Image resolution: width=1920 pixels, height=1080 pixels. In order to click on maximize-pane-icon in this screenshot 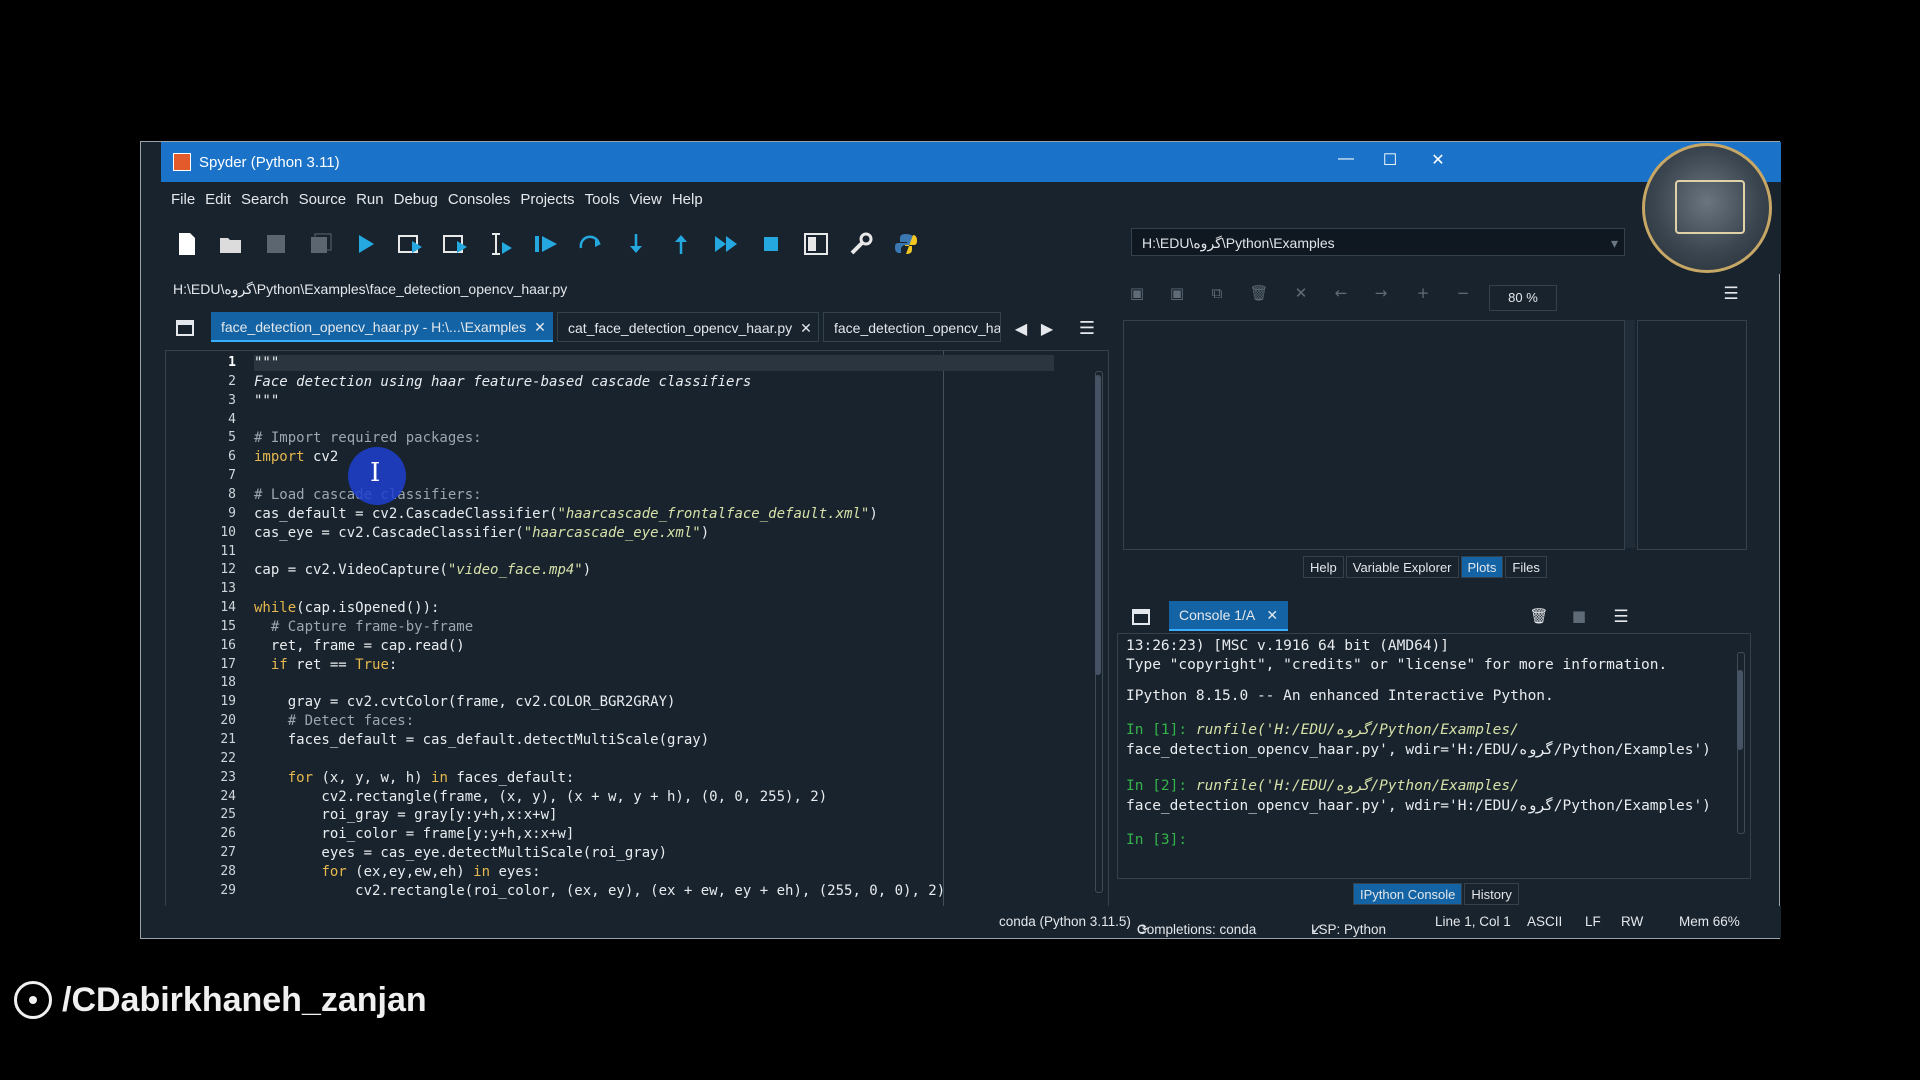, I will do `click(816, 244)`.